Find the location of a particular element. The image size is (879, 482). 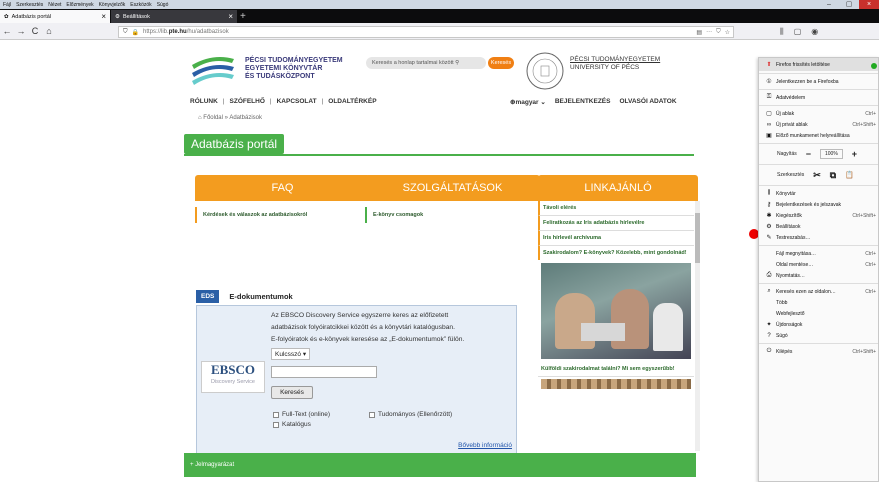

menu-view: Nézet is located at coordinates (54, 5).